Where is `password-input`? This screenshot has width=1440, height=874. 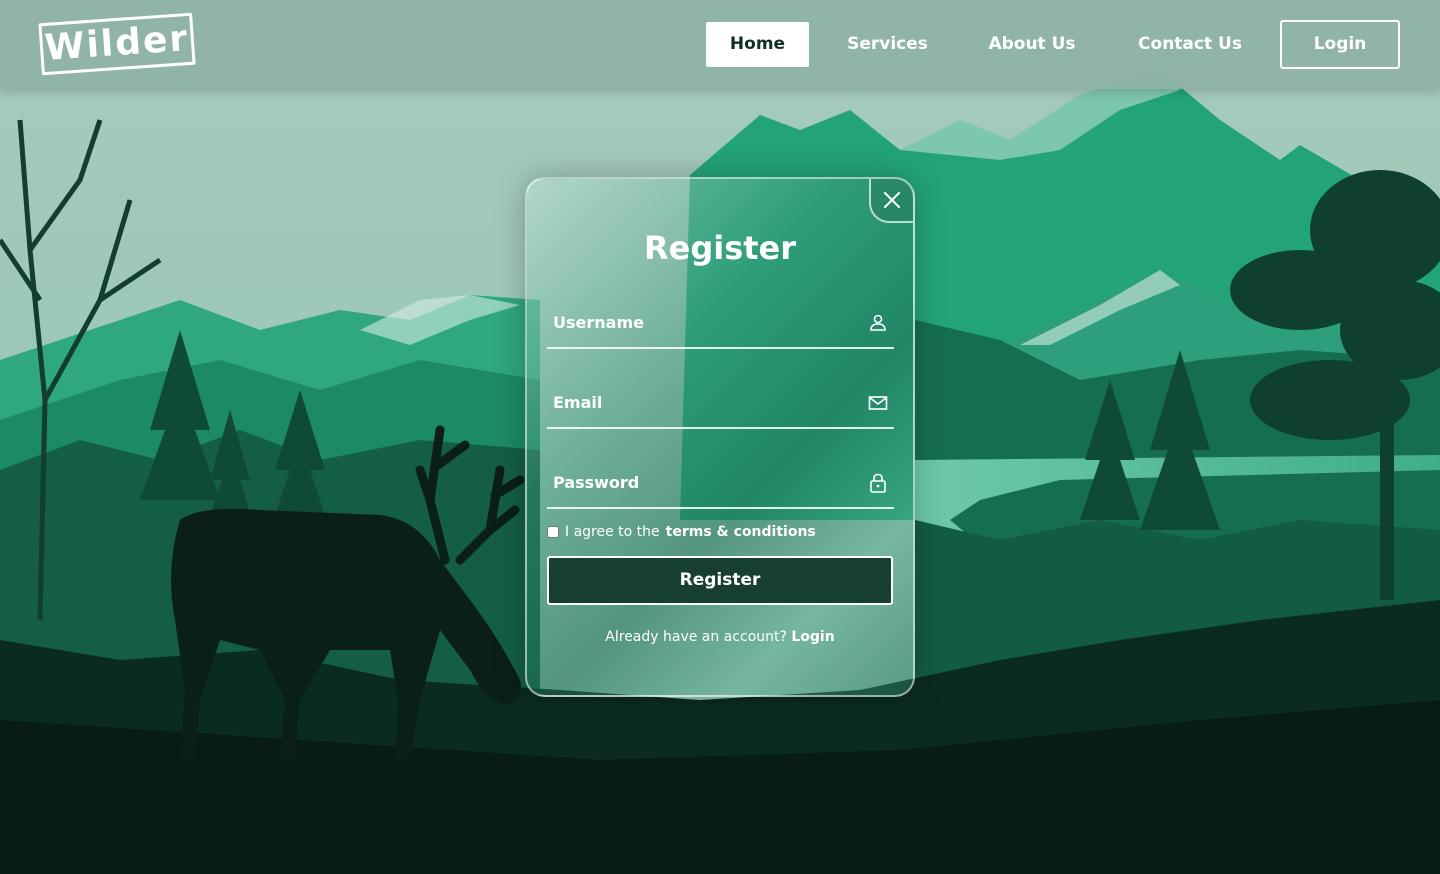
password-input is located at coordinates (702, 483).